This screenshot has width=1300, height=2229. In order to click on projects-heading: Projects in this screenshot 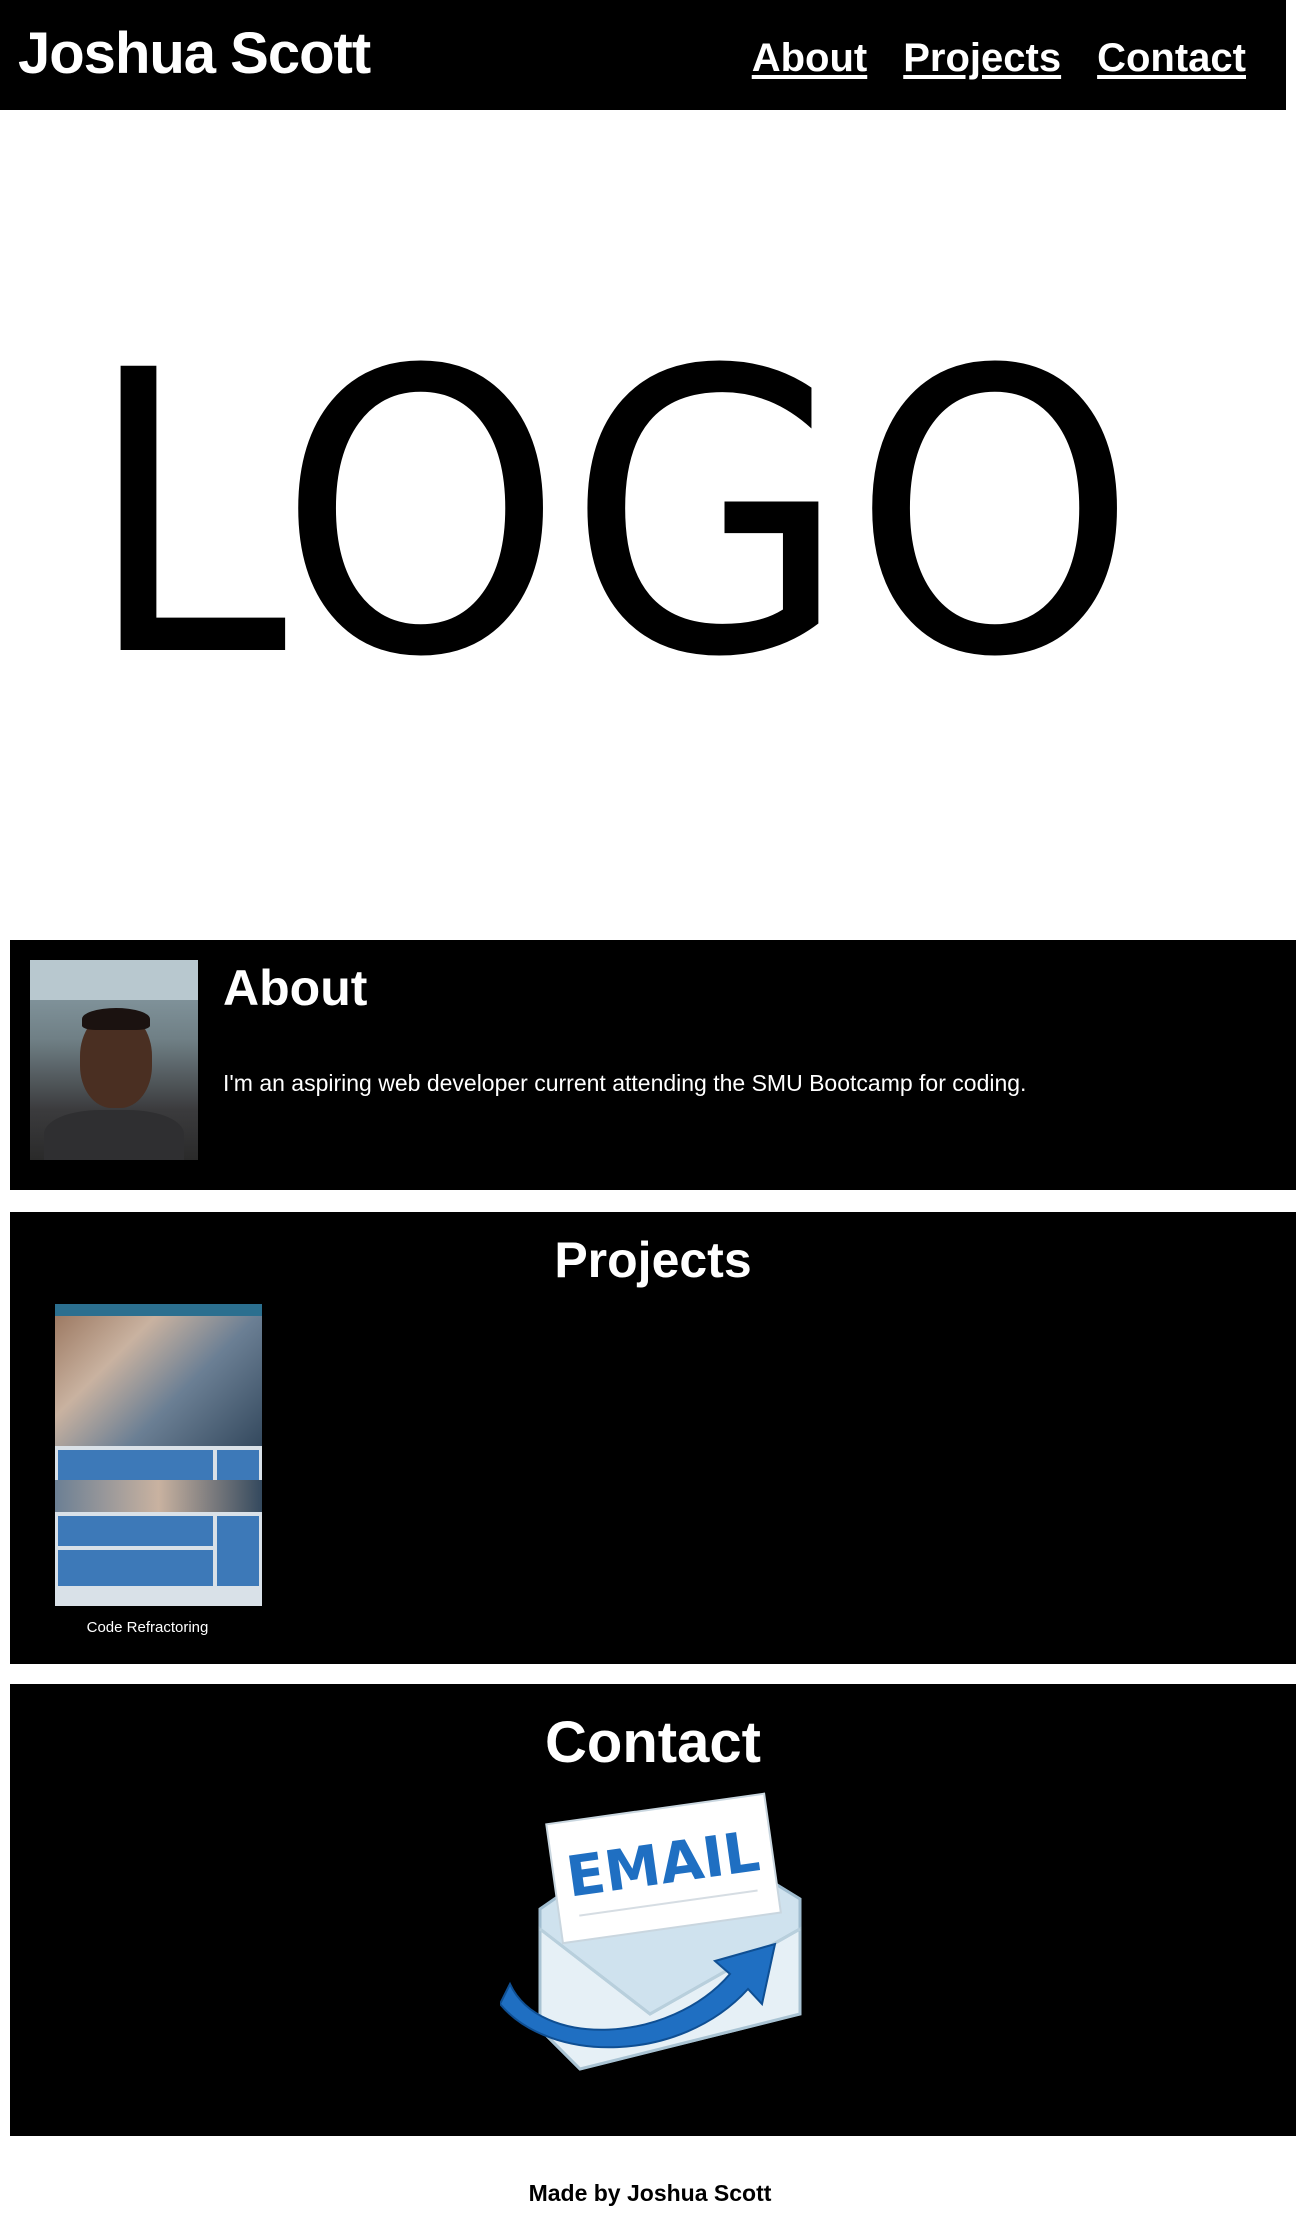, I will do `click(653, 1260)`.